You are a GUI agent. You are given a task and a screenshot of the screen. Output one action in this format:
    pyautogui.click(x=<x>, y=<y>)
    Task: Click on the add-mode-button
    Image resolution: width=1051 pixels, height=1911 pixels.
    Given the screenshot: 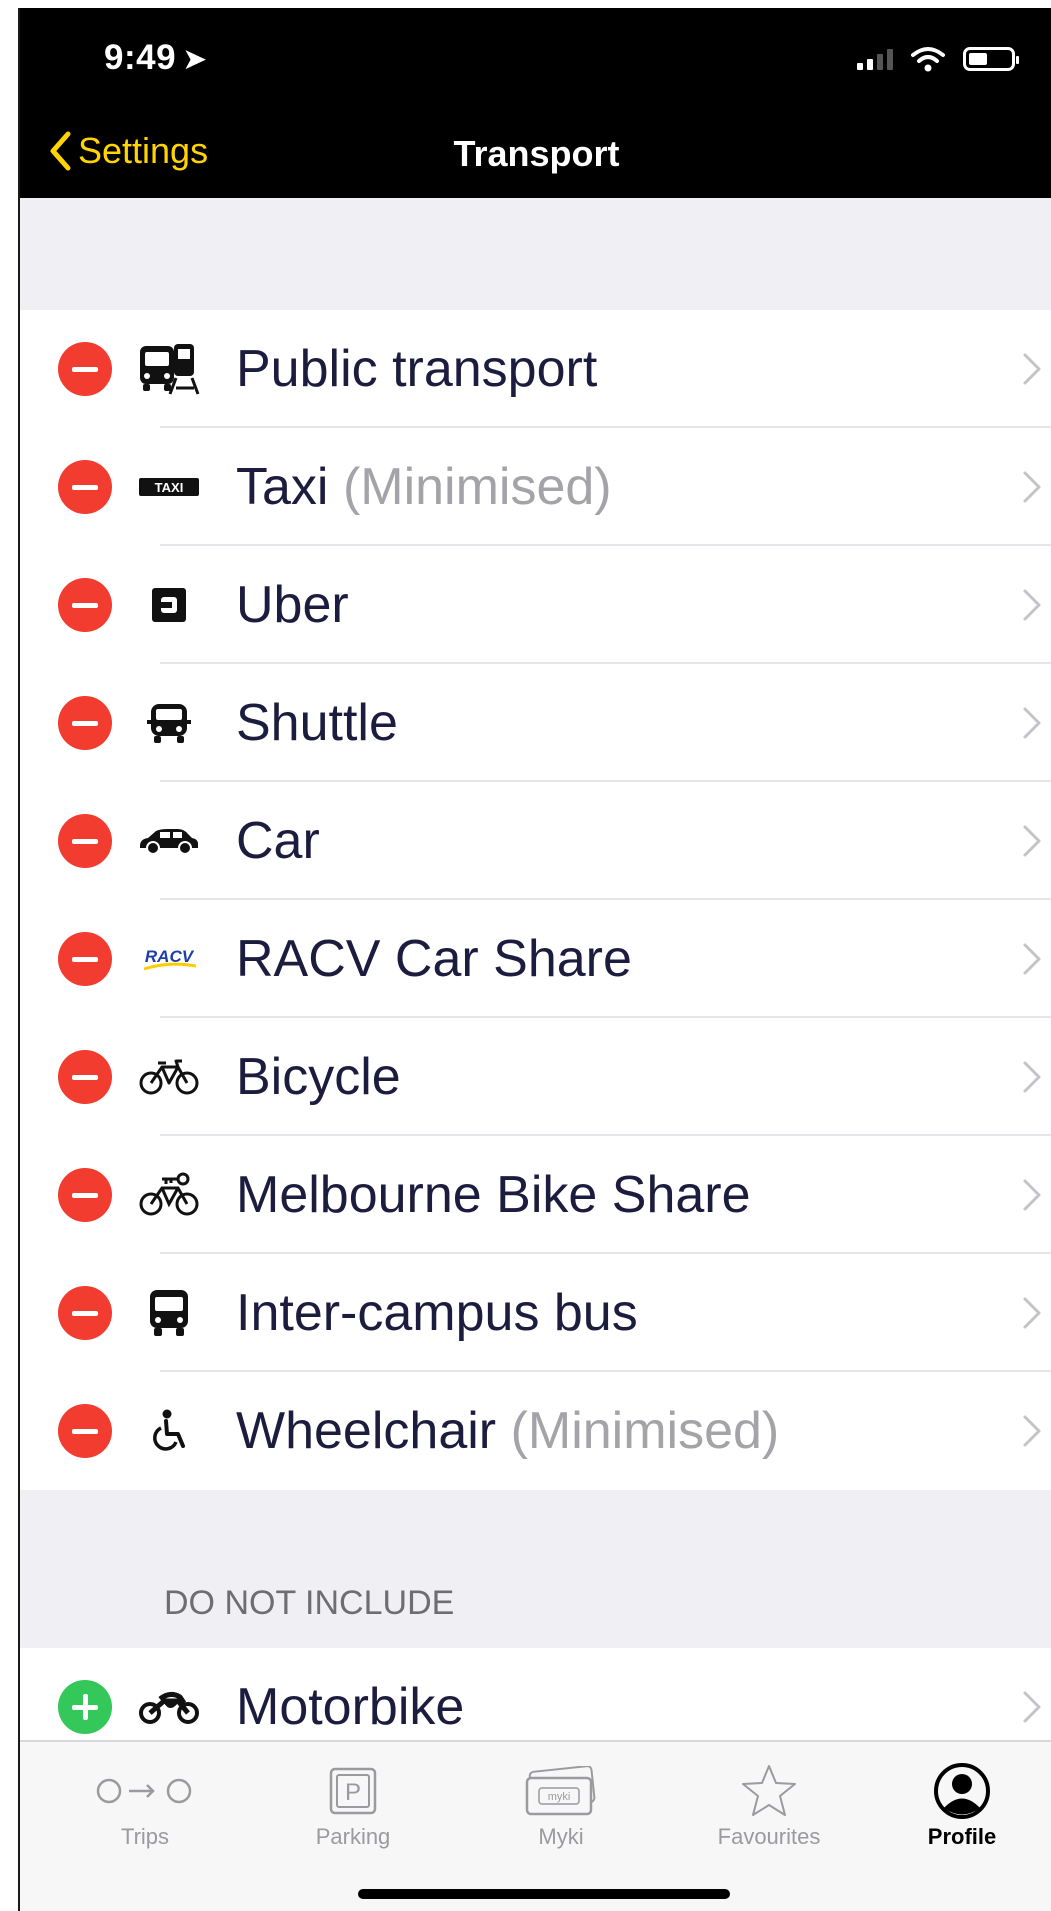 What is the action you would take?
    pyautogui.click(x=85, y=1707)
    